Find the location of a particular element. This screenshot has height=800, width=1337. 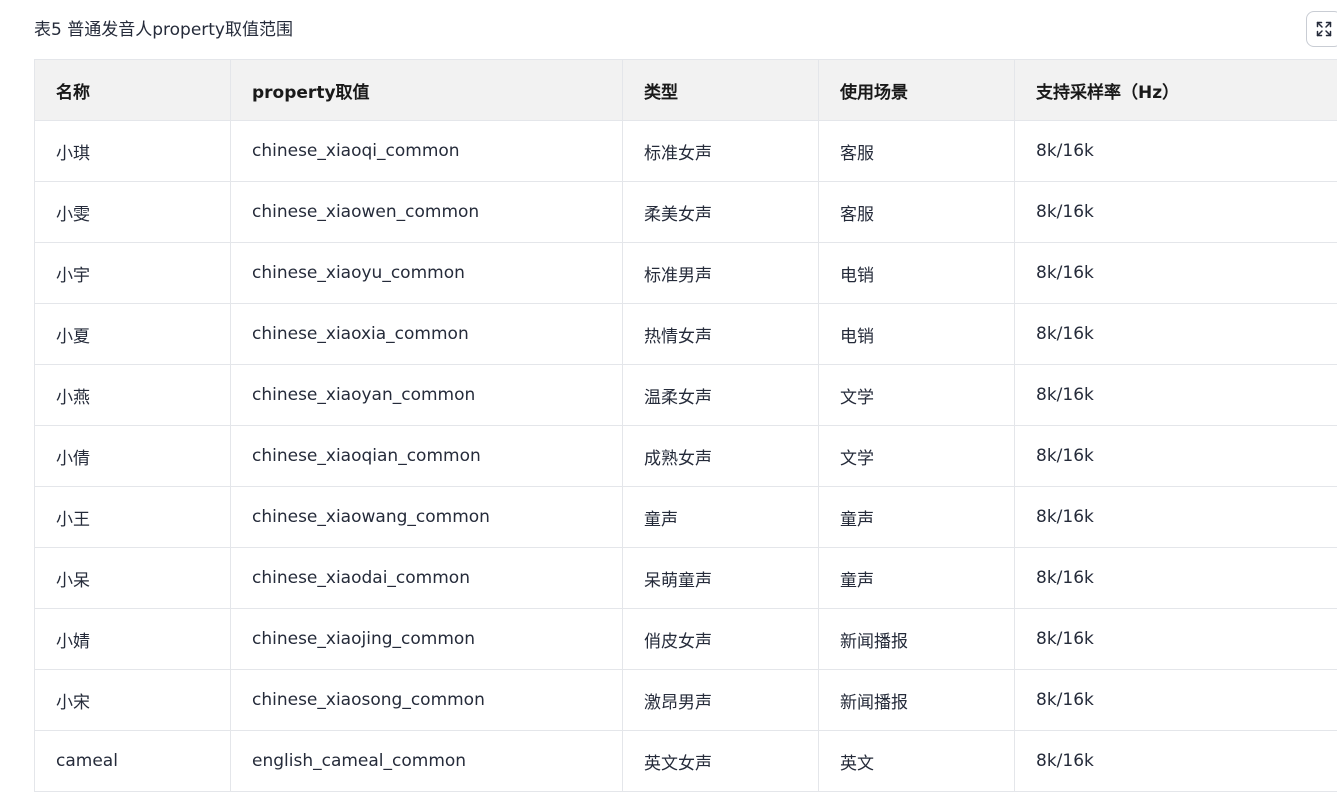

cell-type: 激昂男声 is located at coordinates (720, 700).